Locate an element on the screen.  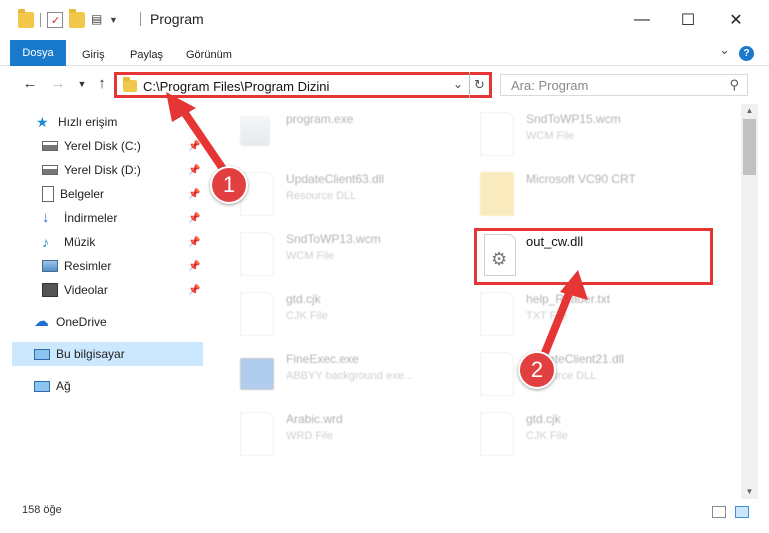
recent-locations-button: ▼ is located at coordinates (82, 84).